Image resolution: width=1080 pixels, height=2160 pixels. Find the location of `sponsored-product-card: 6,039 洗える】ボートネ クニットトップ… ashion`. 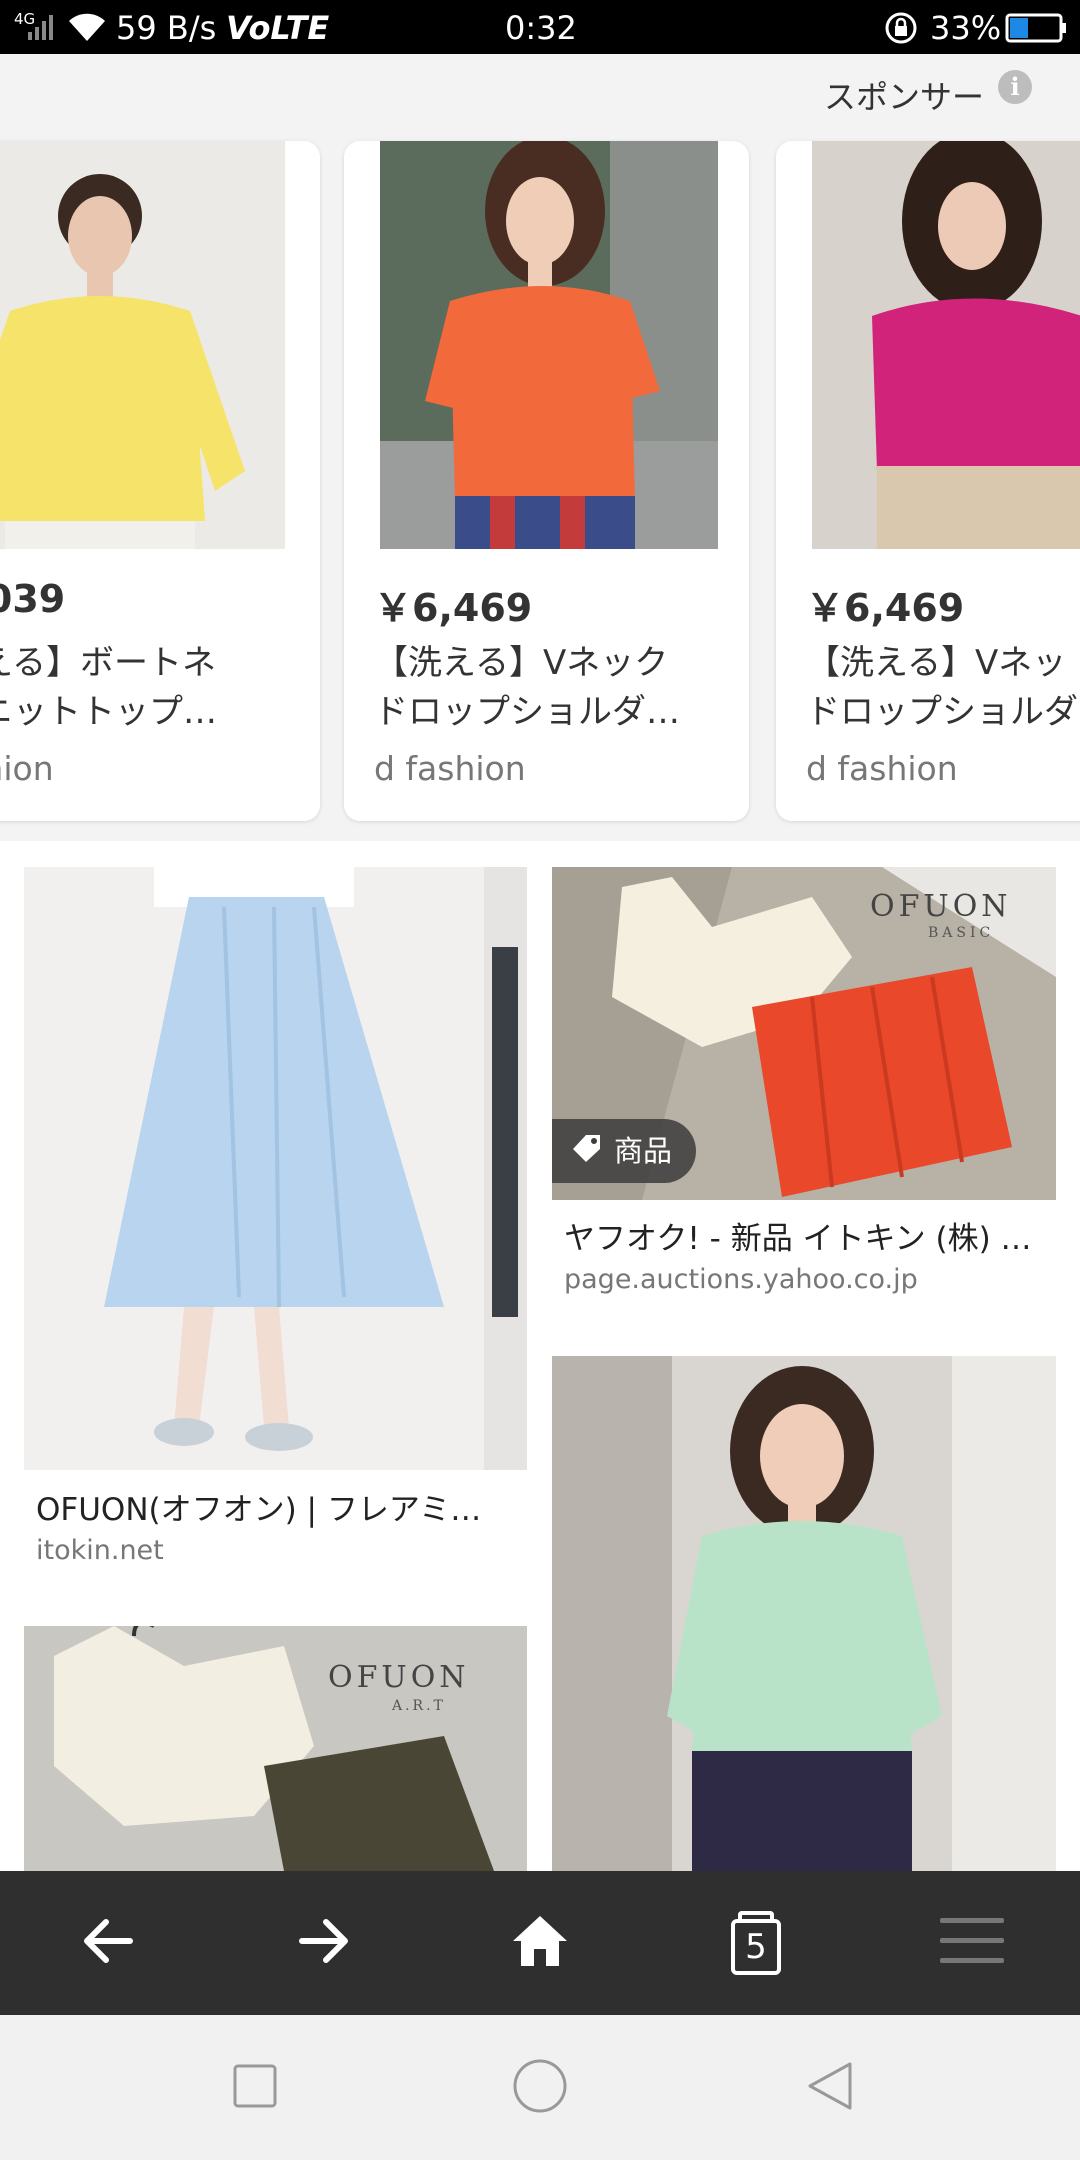

sponsored-product-card: 6,039 洗える】ボートネ クニットトップ… ashion is located at coordinates (160, 481).